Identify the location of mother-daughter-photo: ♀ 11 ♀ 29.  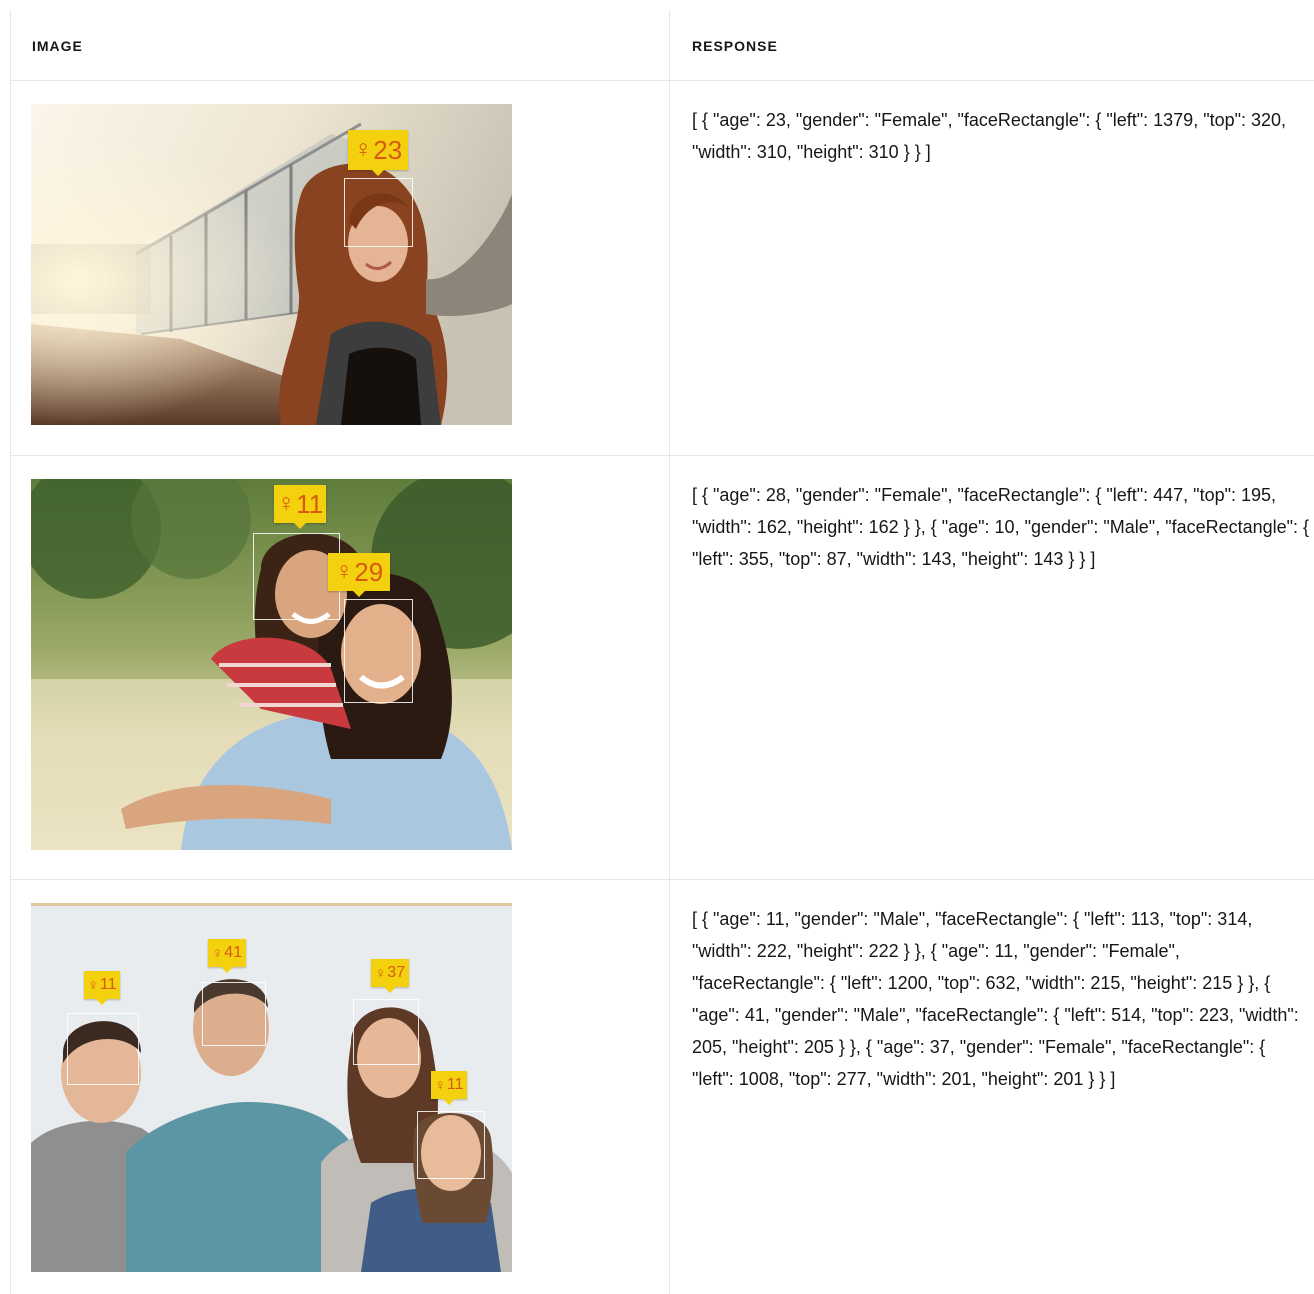
(271, 664).